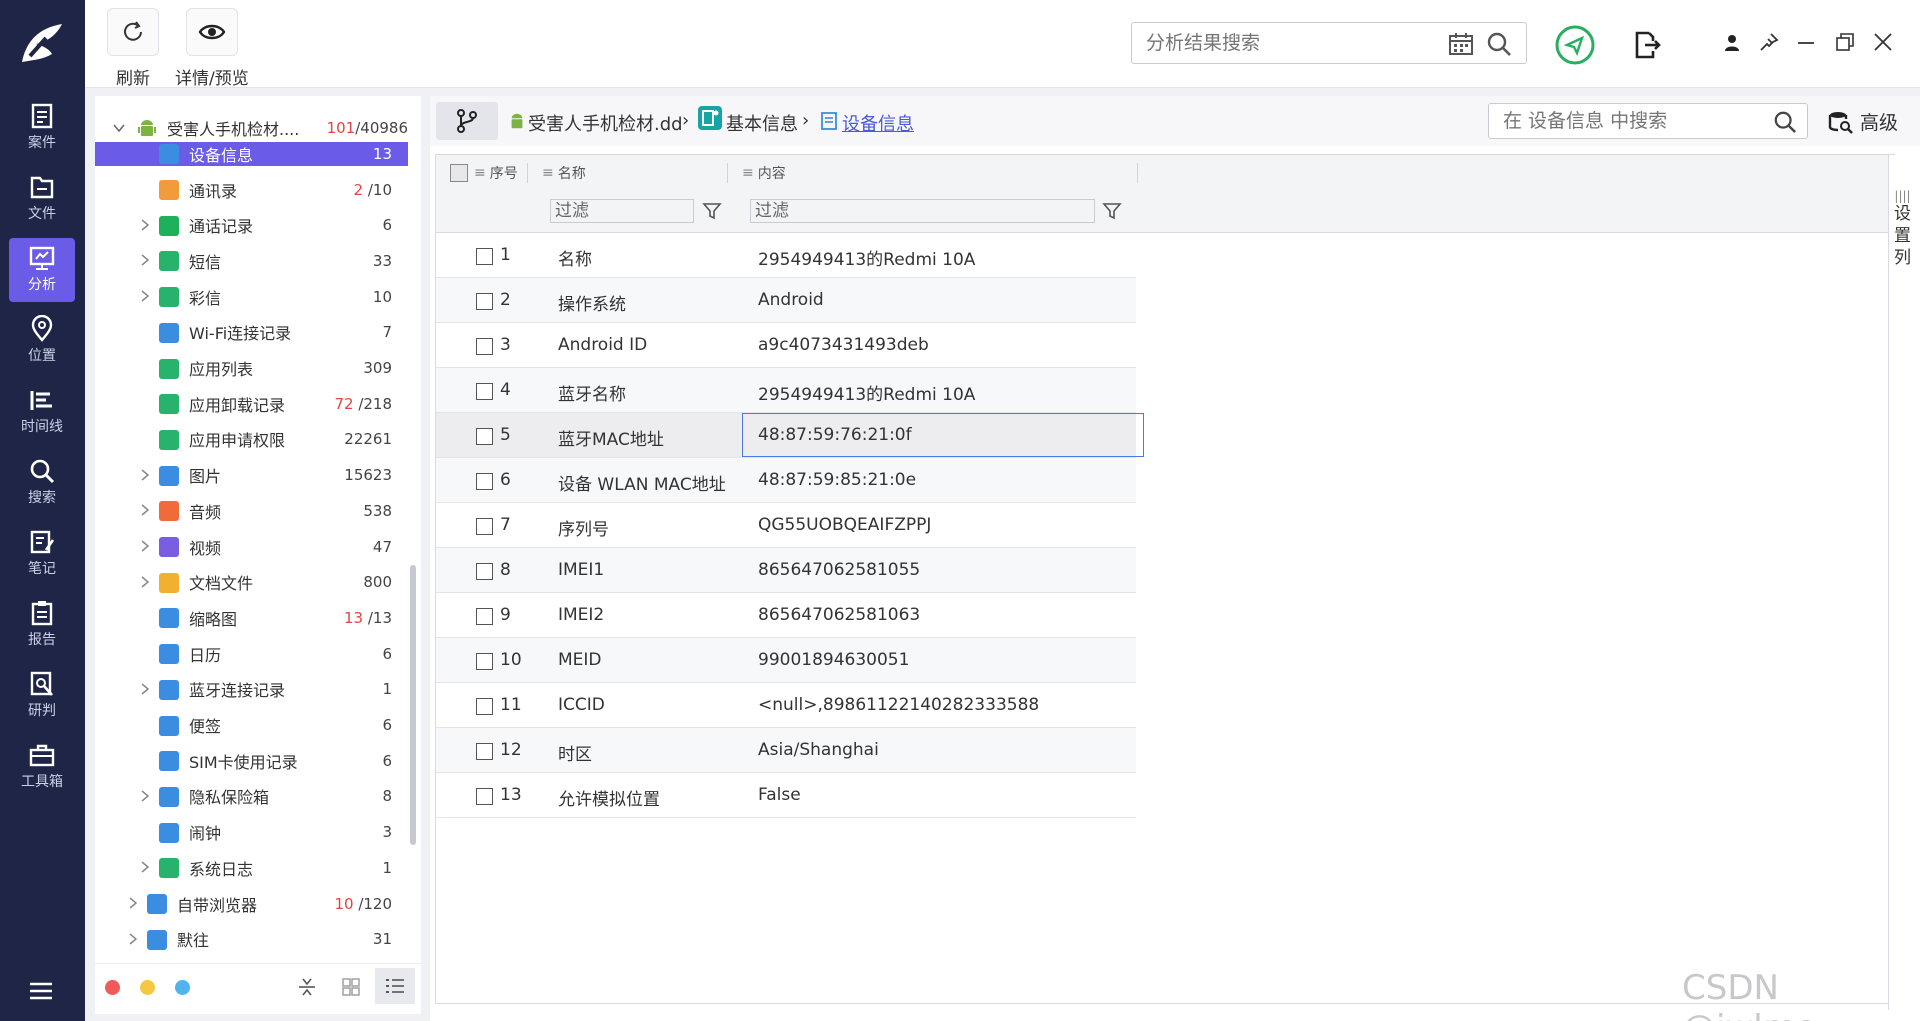 This screenshot has width=1920, height=1021. Describe the element at coordinates (251, 582) in the screenshot. I see `tree-item: 文档文件 800` at that location.